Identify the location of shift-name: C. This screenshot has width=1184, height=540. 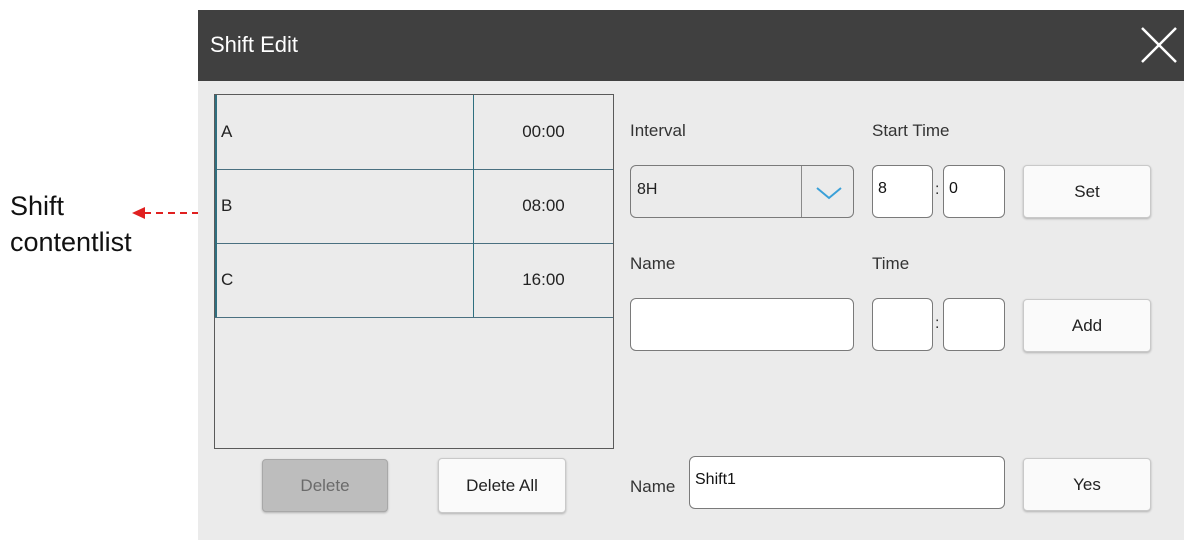
(227, 279).